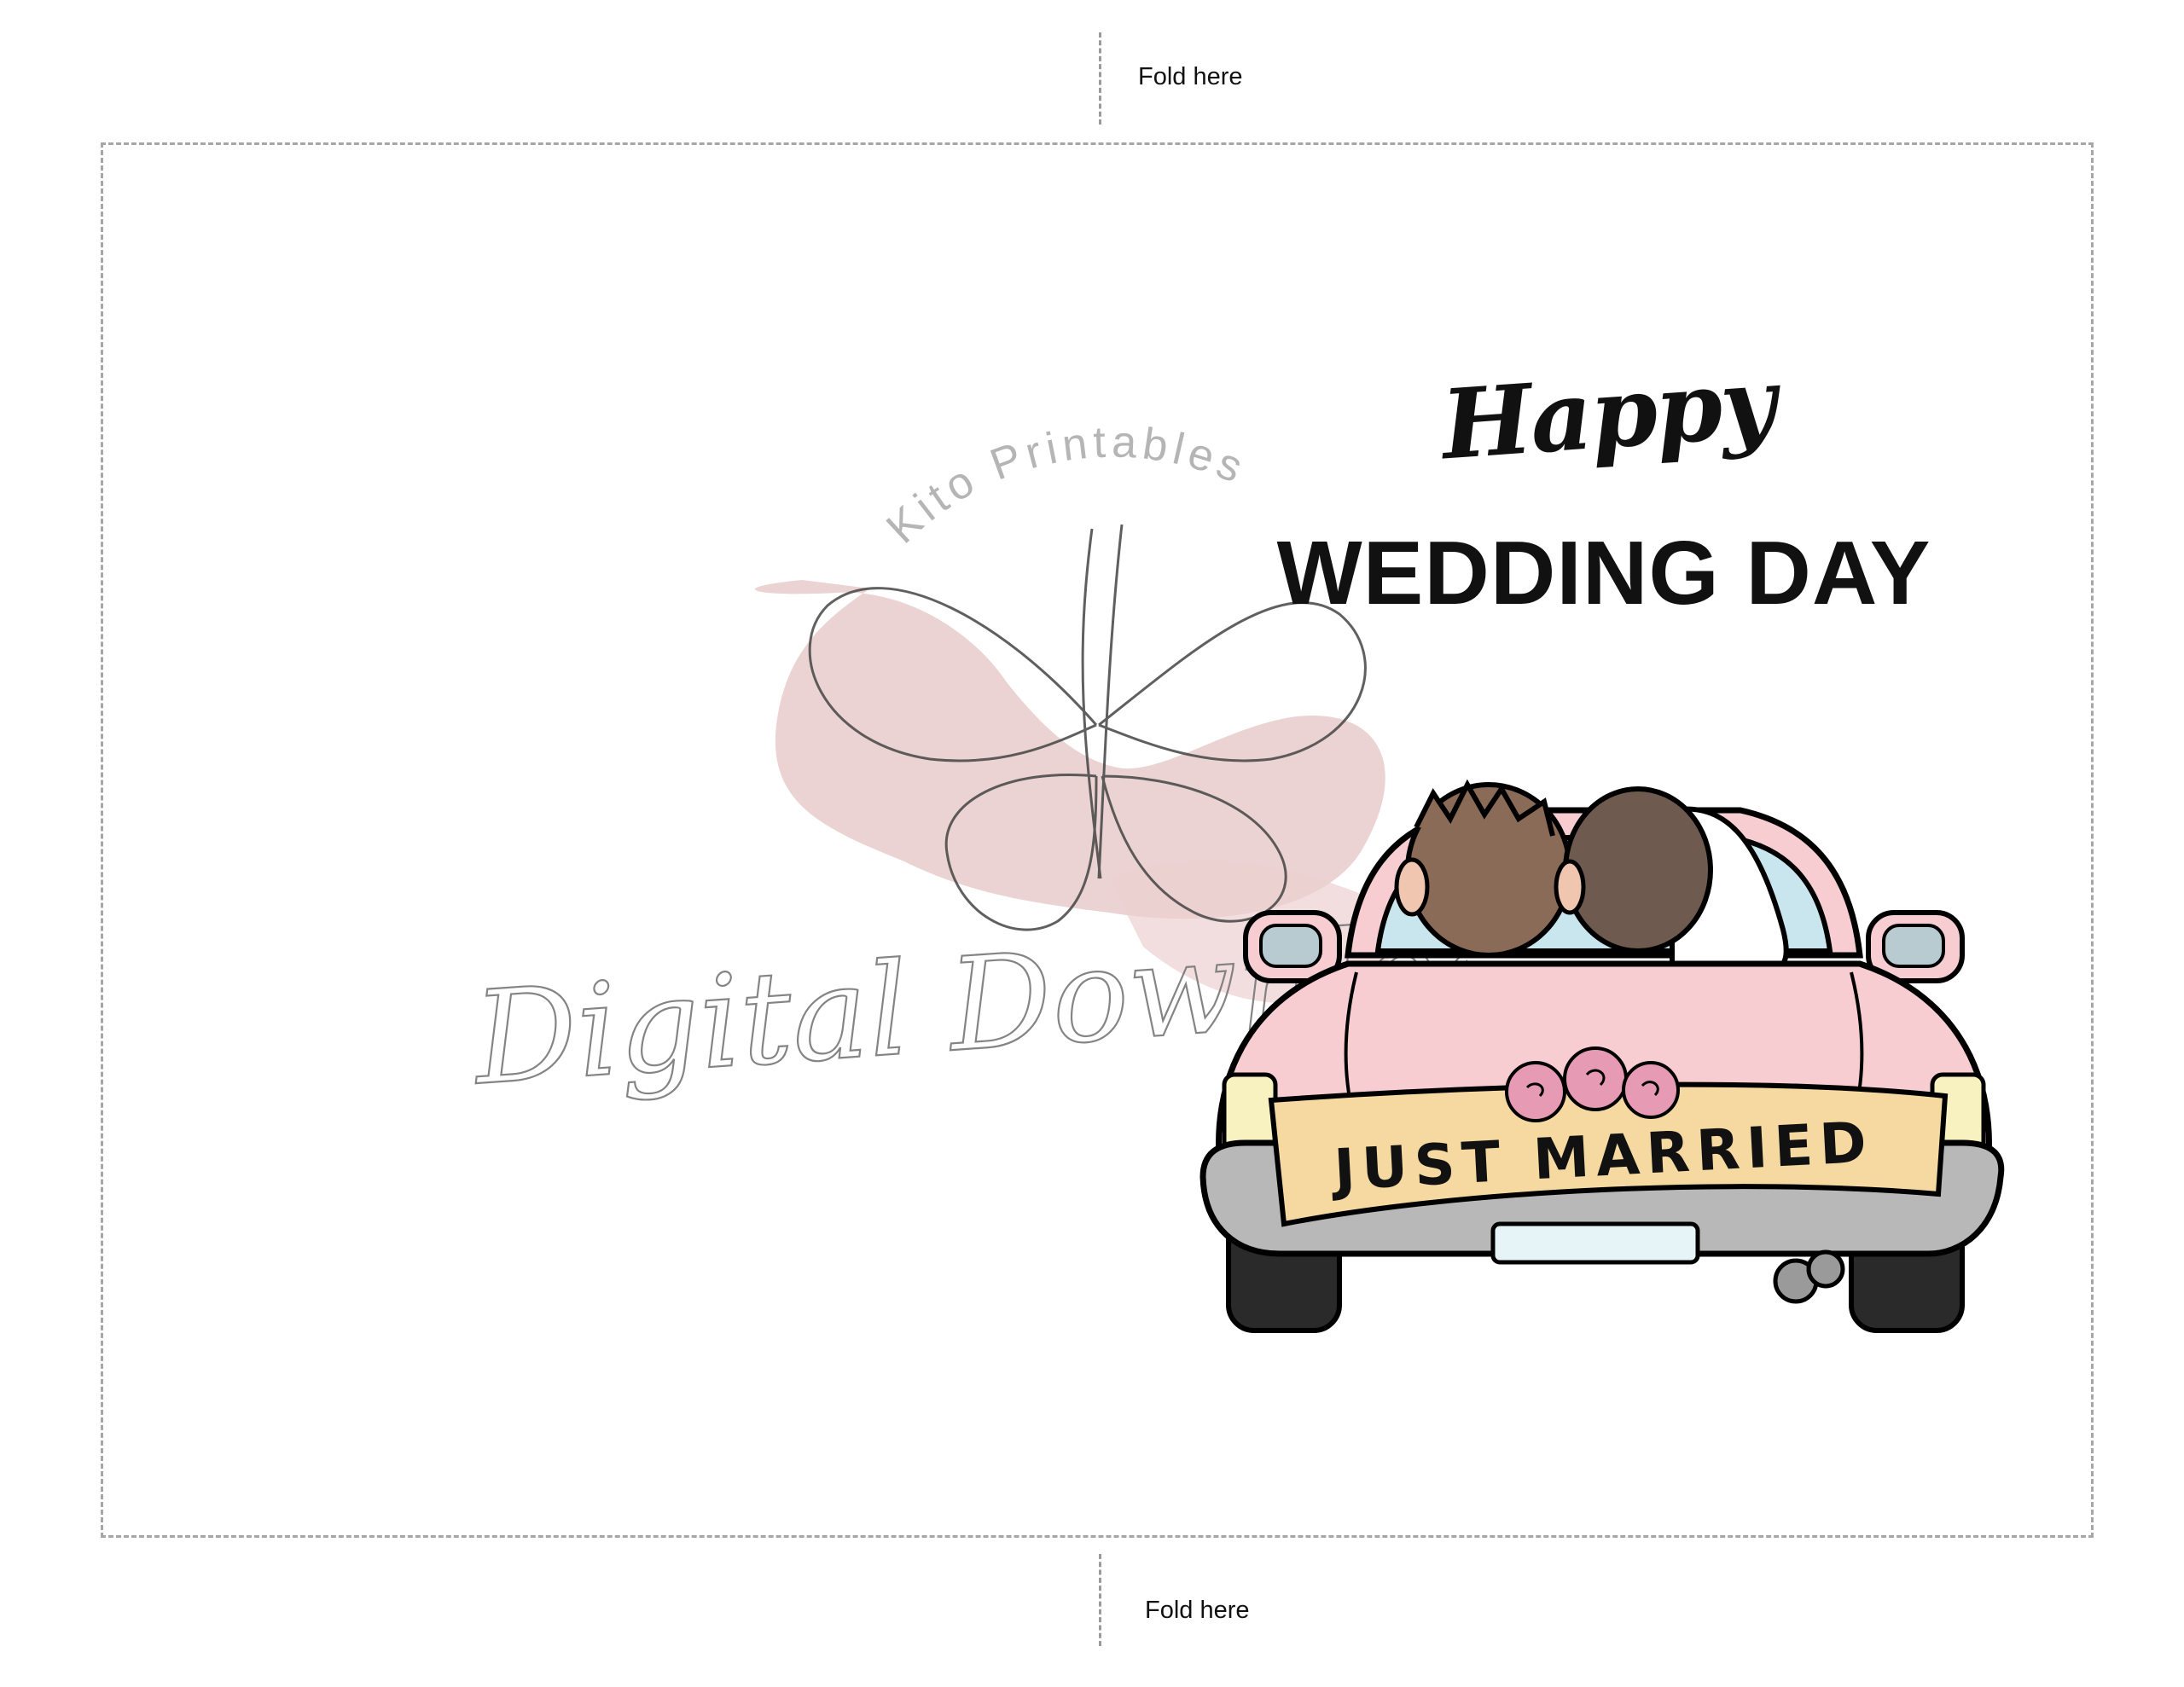 The height and width of the screenshot is (1687, 2184). Describe the element at coordinates (1599, 1049) in the screenshot. I see `just-married-car-illustration: JUST MARRIED` at that location.